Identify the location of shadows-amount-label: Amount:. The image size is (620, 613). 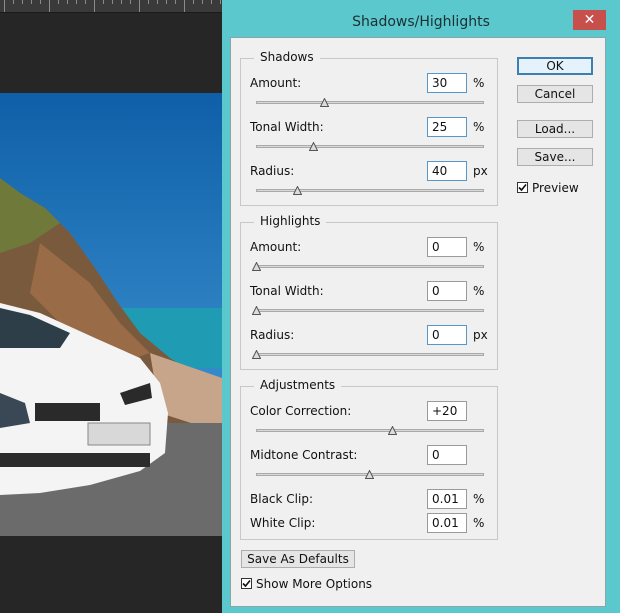
(276, 83).